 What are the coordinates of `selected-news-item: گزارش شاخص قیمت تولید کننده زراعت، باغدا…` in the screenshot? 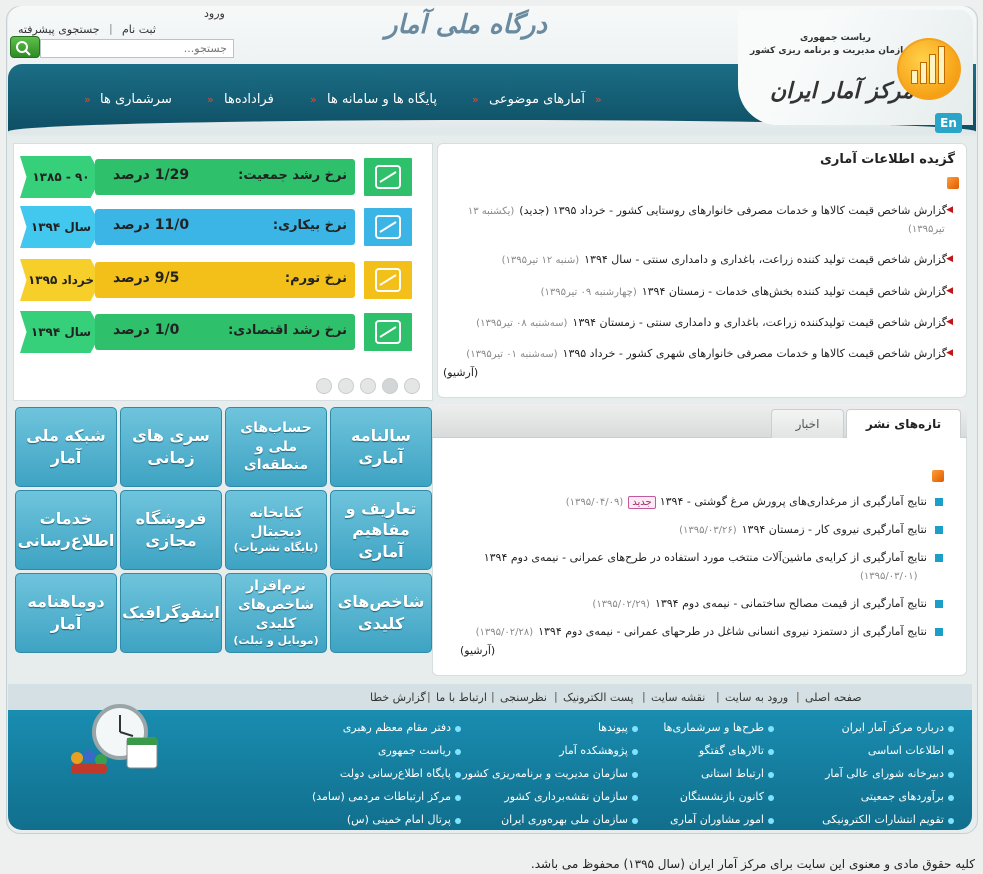 It's located at (724, 259).